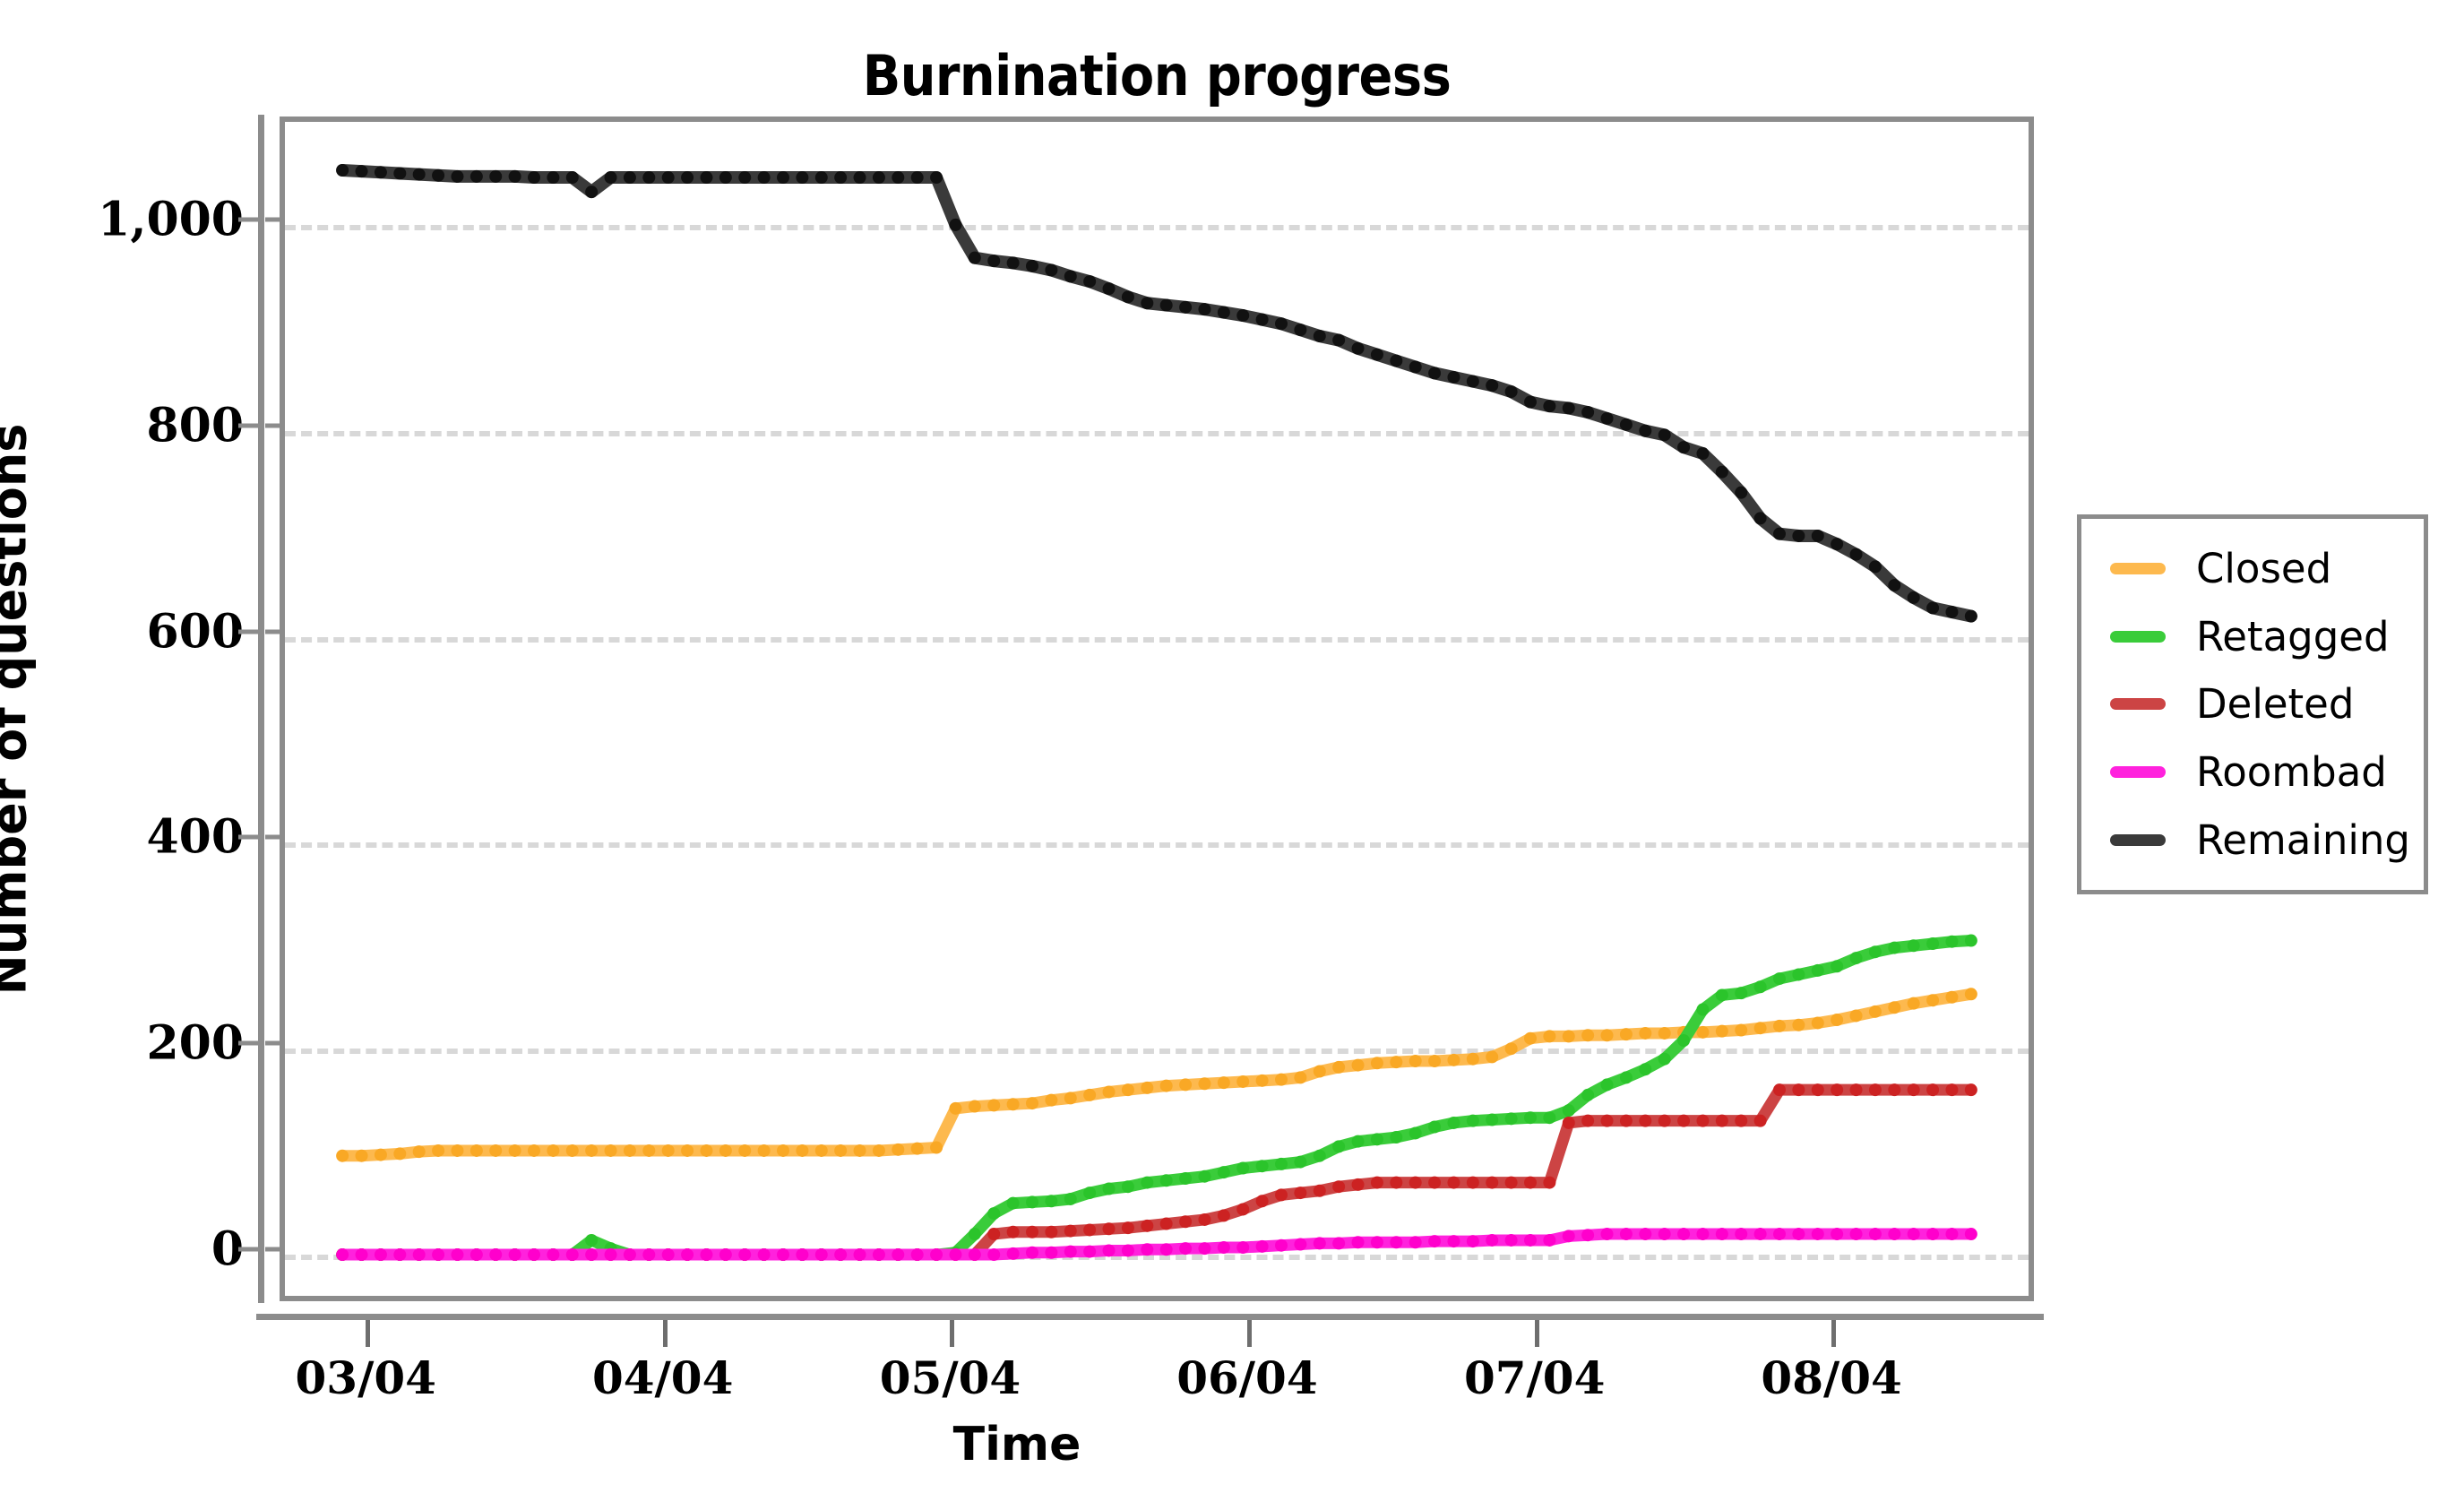  I want to click on legend-item-remaining: Remaining, so click(2253, 840).